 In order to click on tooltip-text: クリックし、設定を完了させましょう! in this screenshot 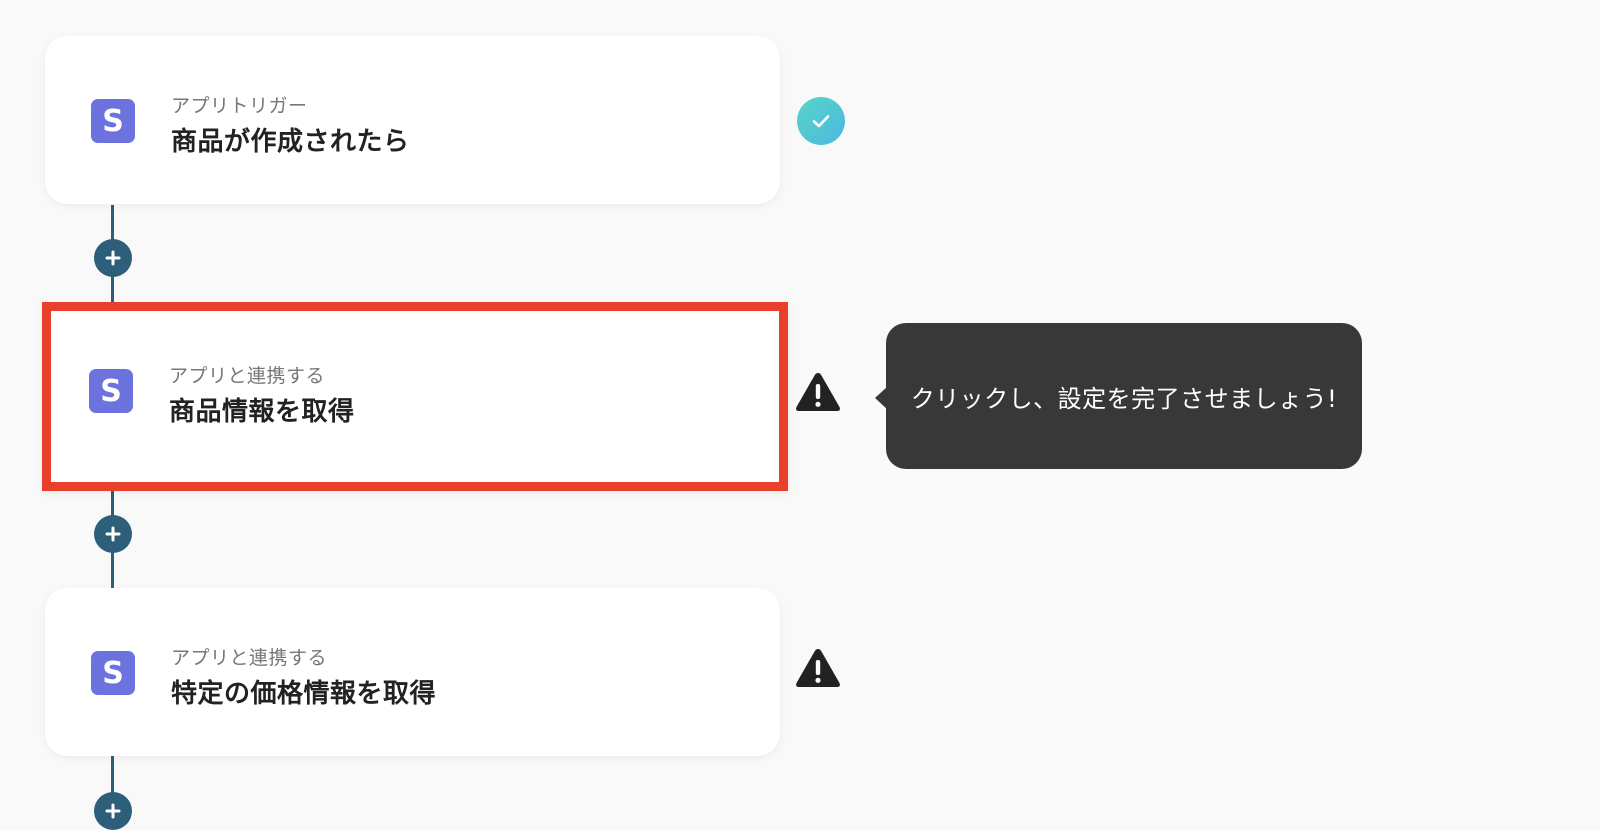, I will do `click(1124, 398)`.